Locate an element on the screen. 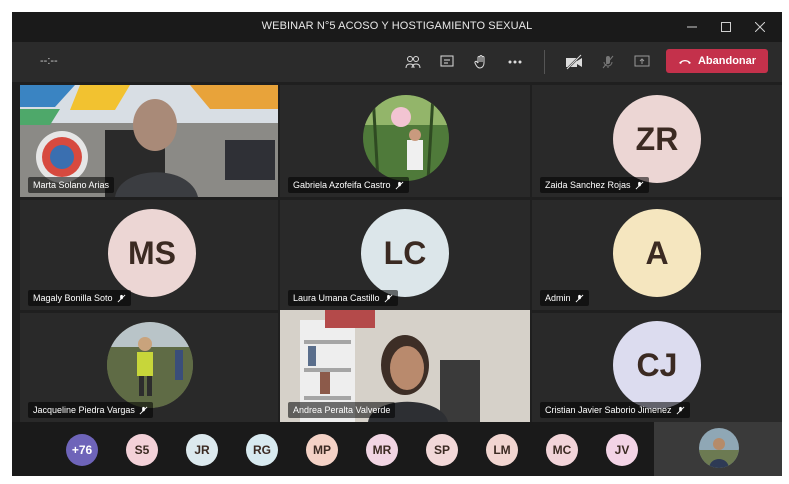  participant-name-tag: Admin is located at coordinates (564, 298).